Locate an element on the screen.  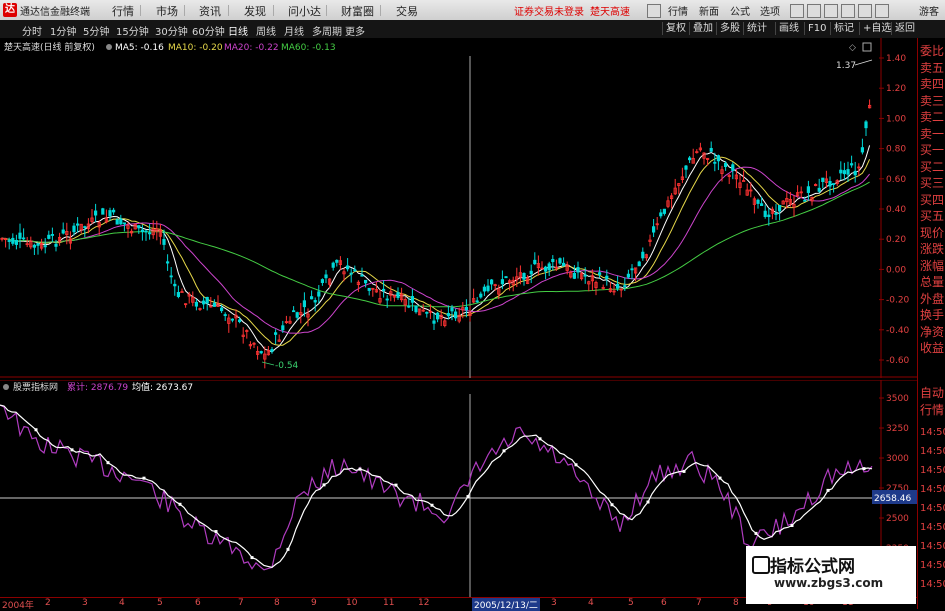
login-notice: 证券交易未登录 is located at coordinates (549, 10).